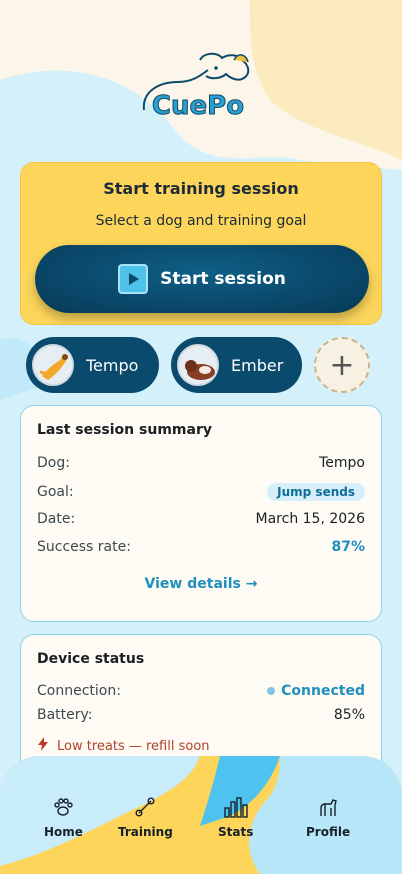 This screenshot has height=874, width=402. What do you see at coordinates (124, 430) in the screenshot?
I see `summary-title: Last session summary` at bounding box center [124, 430].